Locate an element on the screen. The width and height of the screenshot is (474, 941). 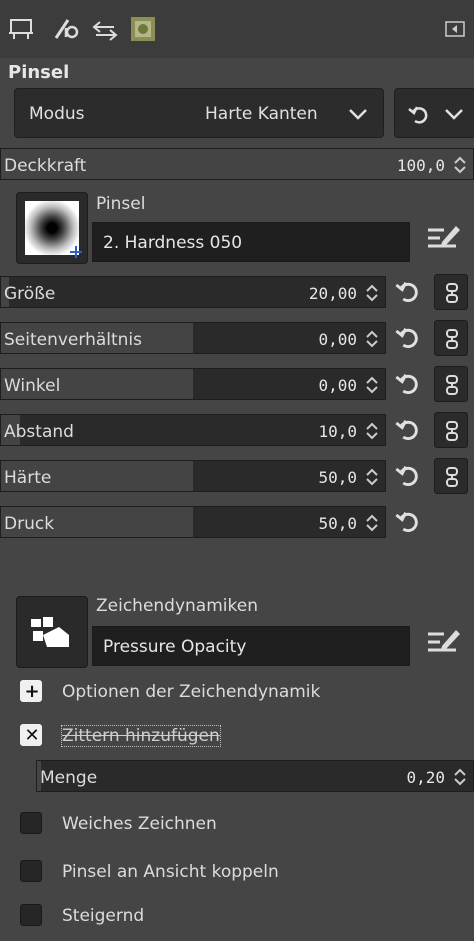
plus-icon is located at coordinates (76, 252).